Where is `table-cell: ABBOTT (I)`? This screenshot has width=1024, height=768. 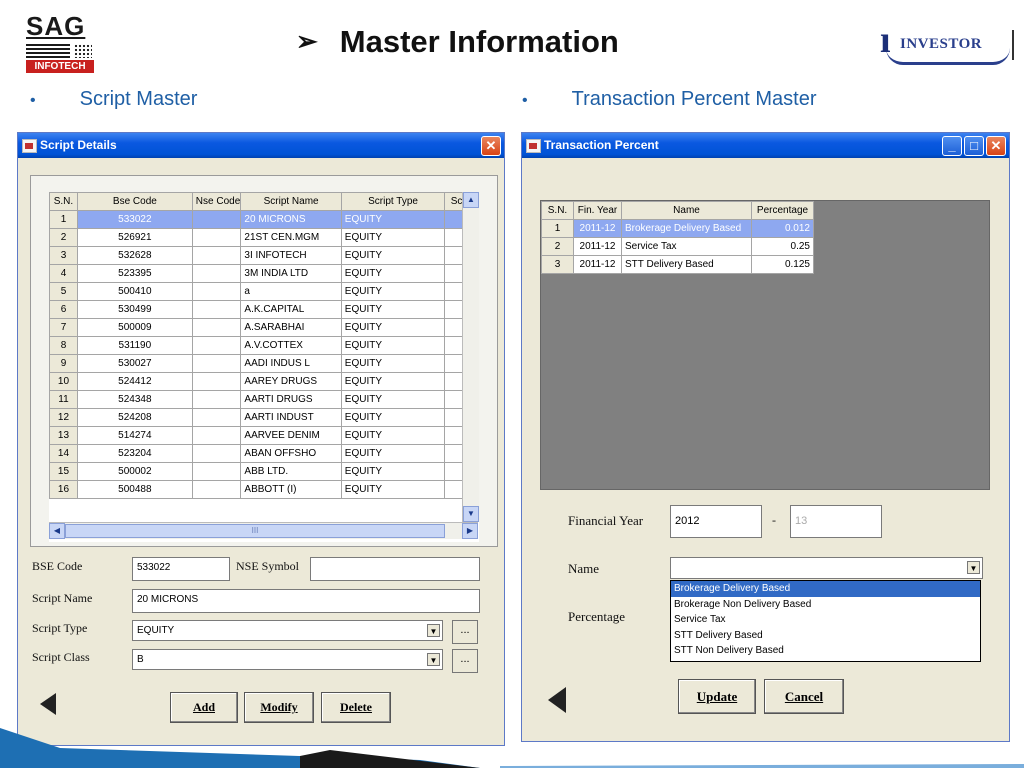 table-cell: ABBOTT (I) is located at coordinates (291, 489).